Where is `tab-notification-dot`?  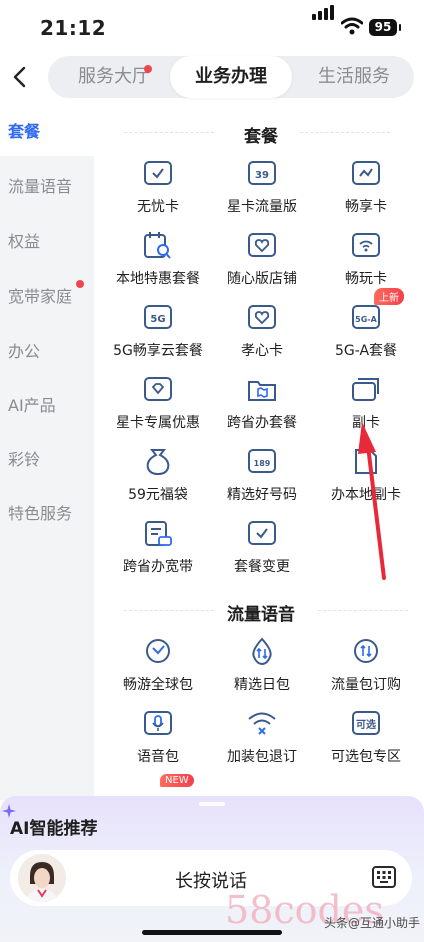 tab-notification-dot is located at coordinates (148, 69).